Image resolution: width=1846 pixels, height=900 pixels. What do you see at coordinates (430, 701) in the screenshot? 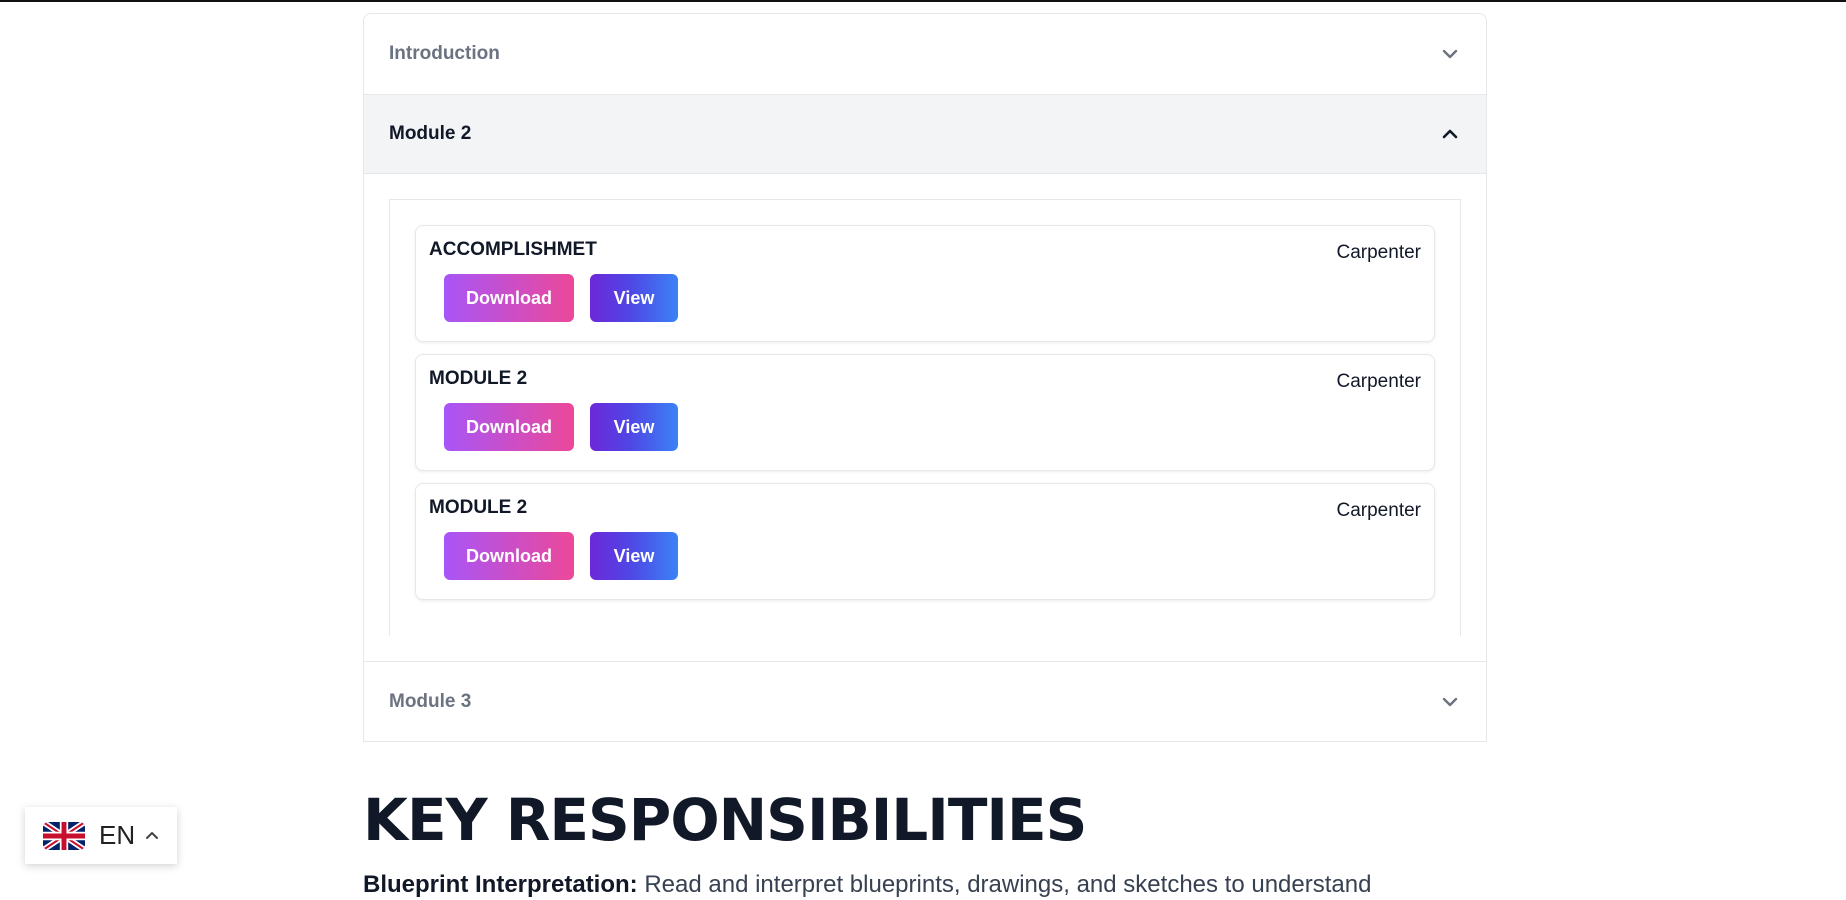
I see `accordion-title: Module 3` at bounding box center [430, 701].